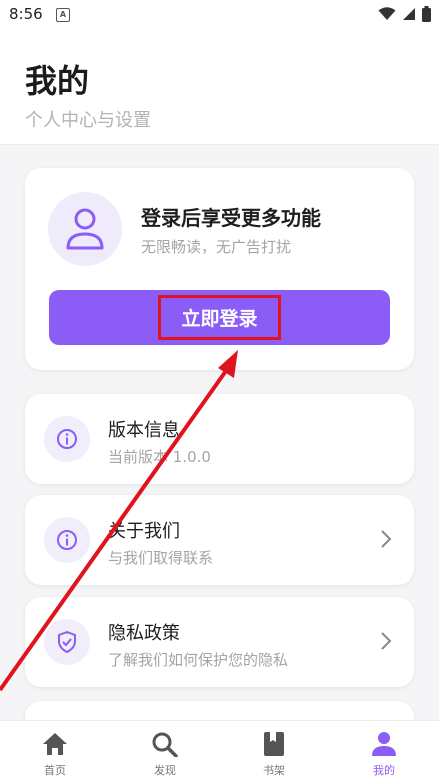 The width and height of the screenshot is (439, 781). I want to click on status-bar: 8:56 A, so click(219, 15).